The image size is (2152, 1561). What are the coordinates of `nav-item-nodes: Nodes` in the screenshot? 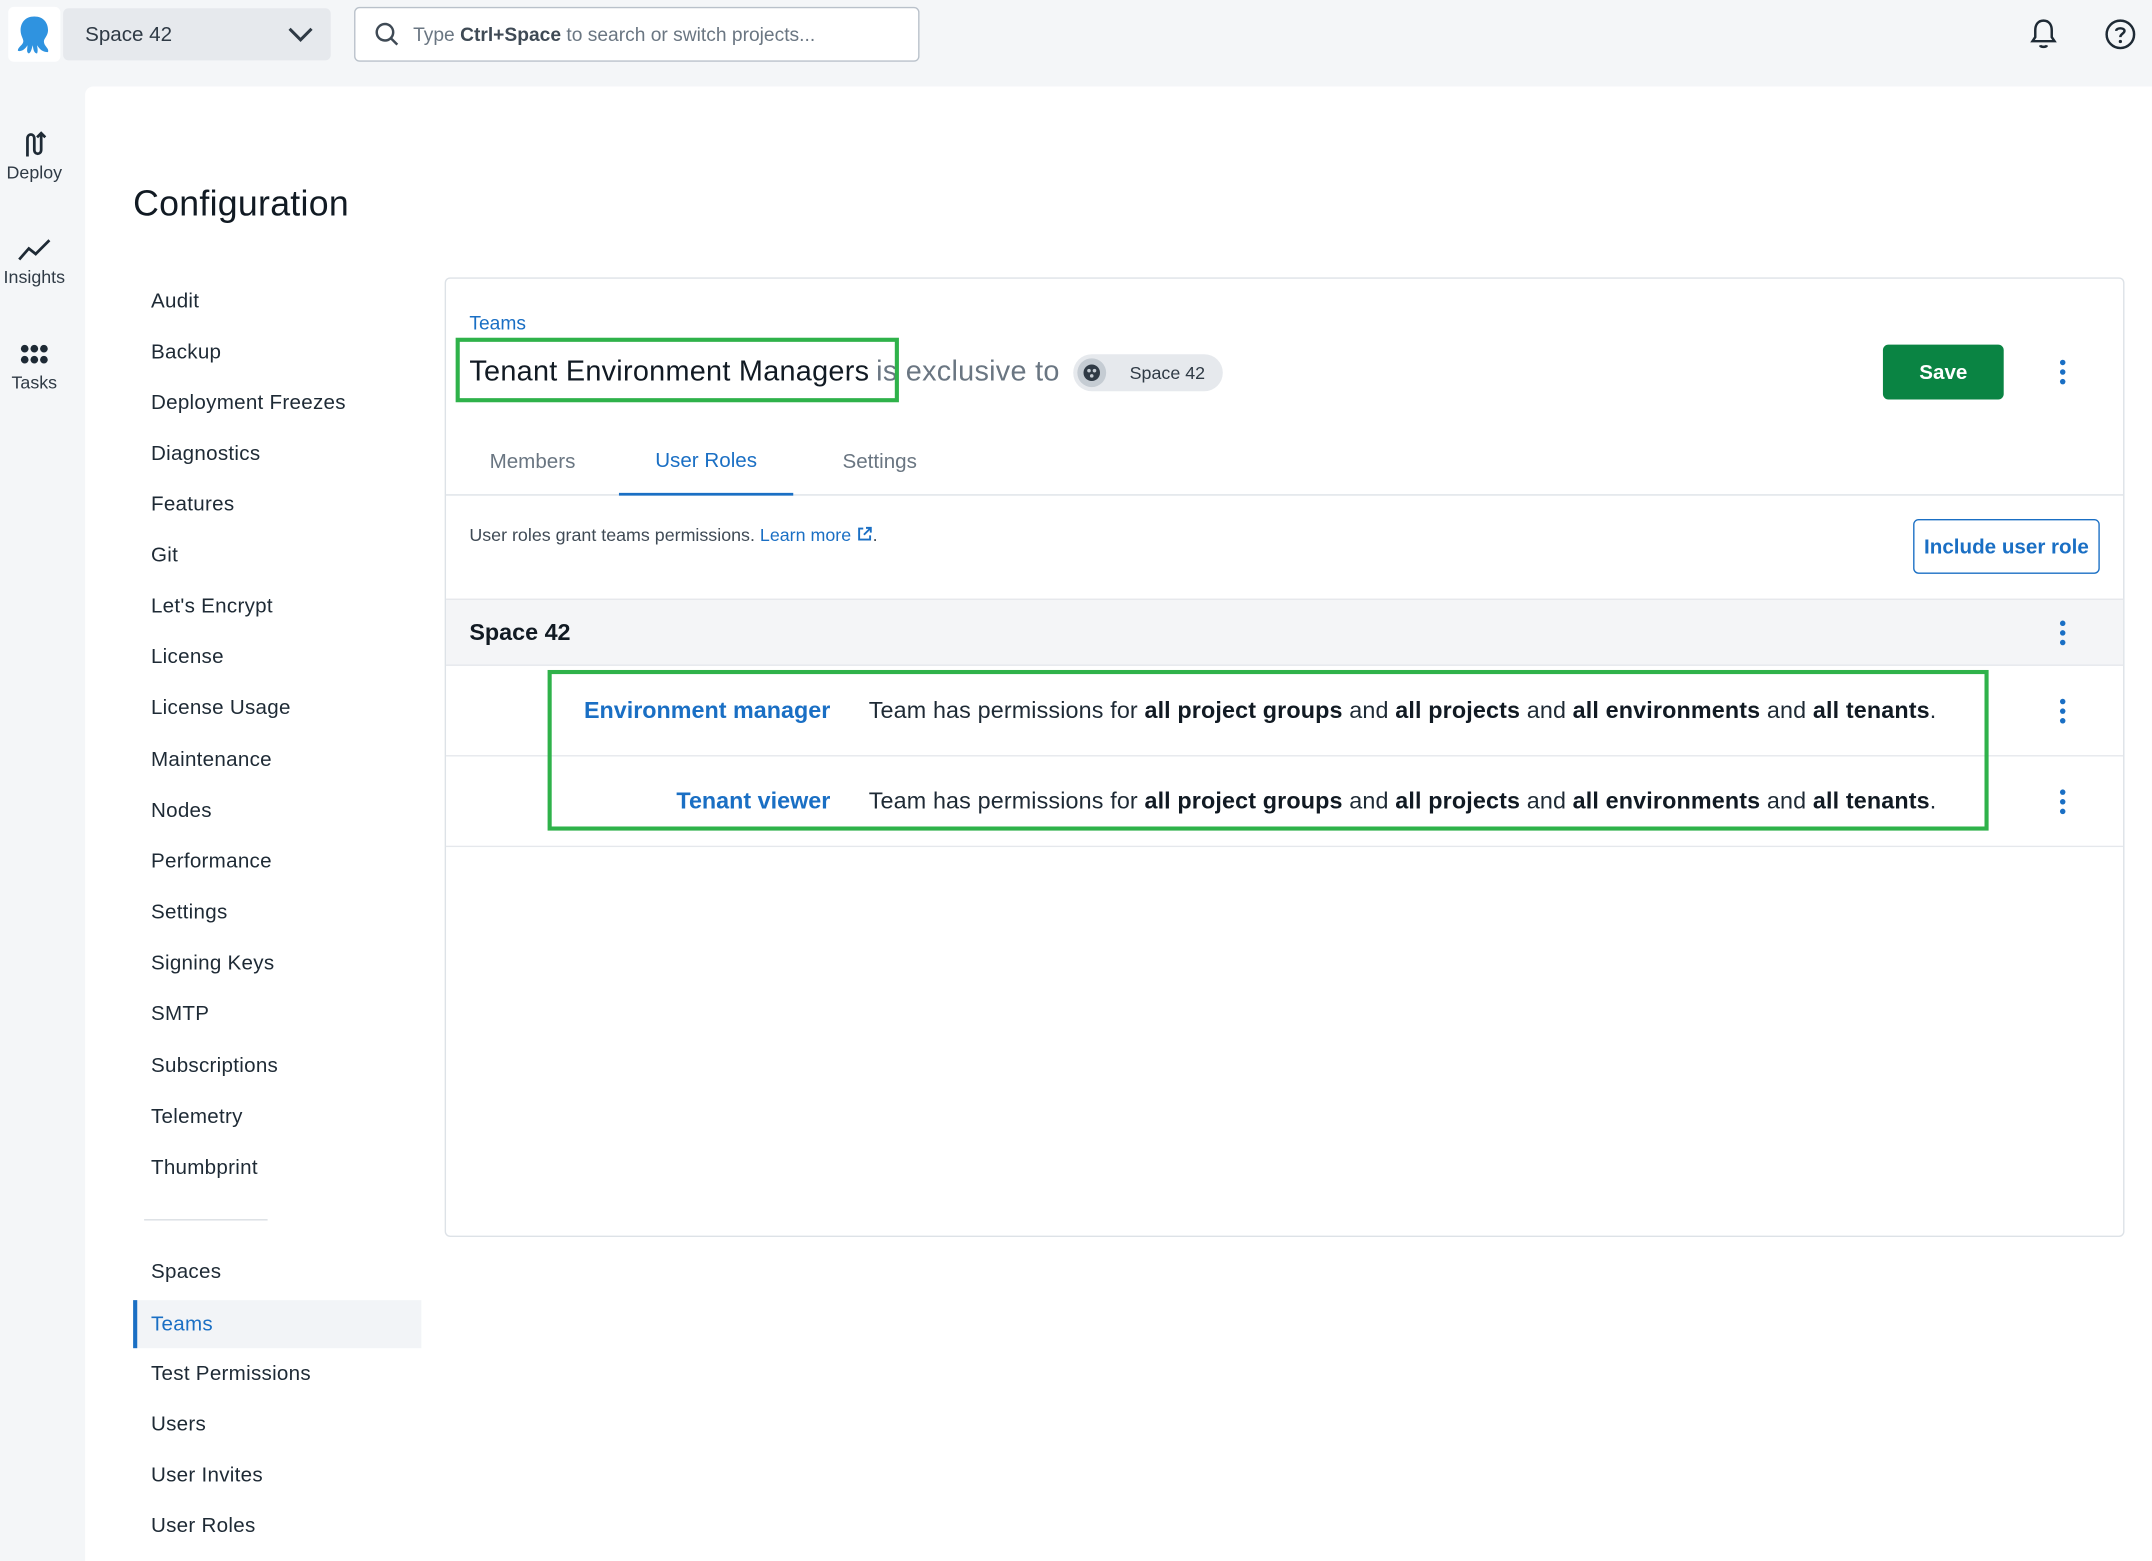 It's located at (277, 811).